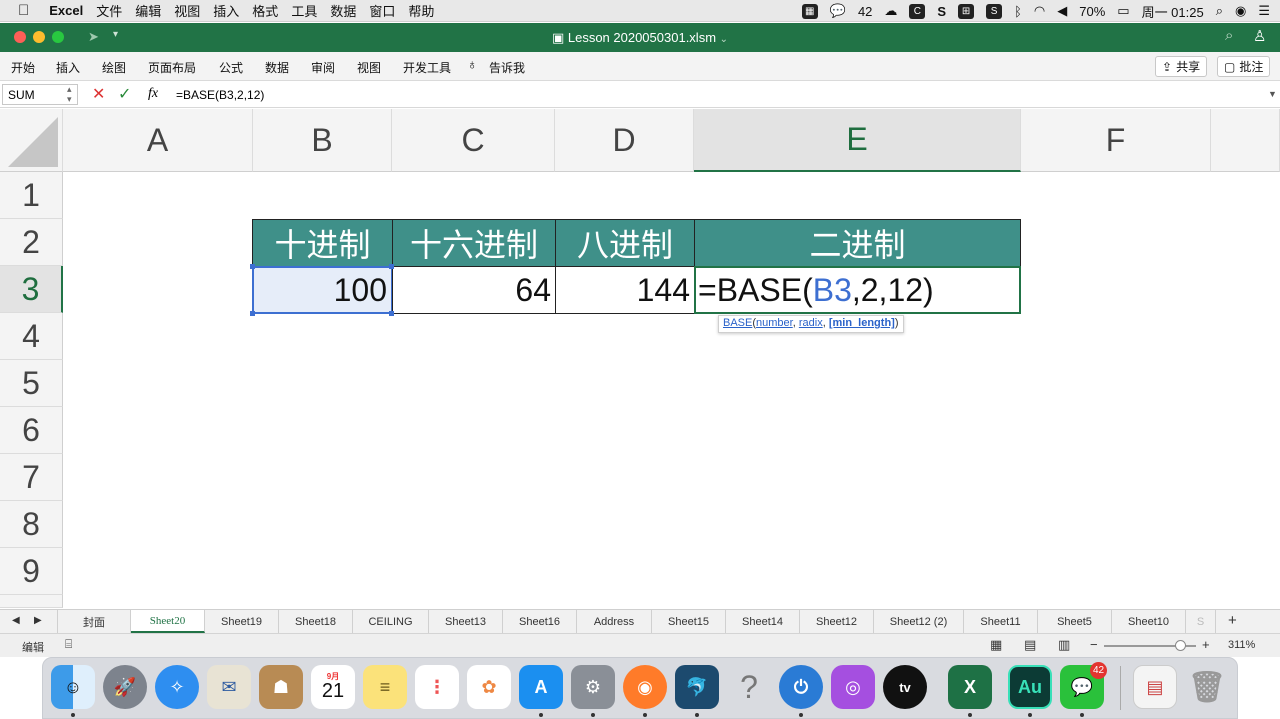 This screenshot has height=719, width=1280. Describe the element at coordinates (148, 10) in the screenshot. I see `menu-edit: 编辑` at that location.